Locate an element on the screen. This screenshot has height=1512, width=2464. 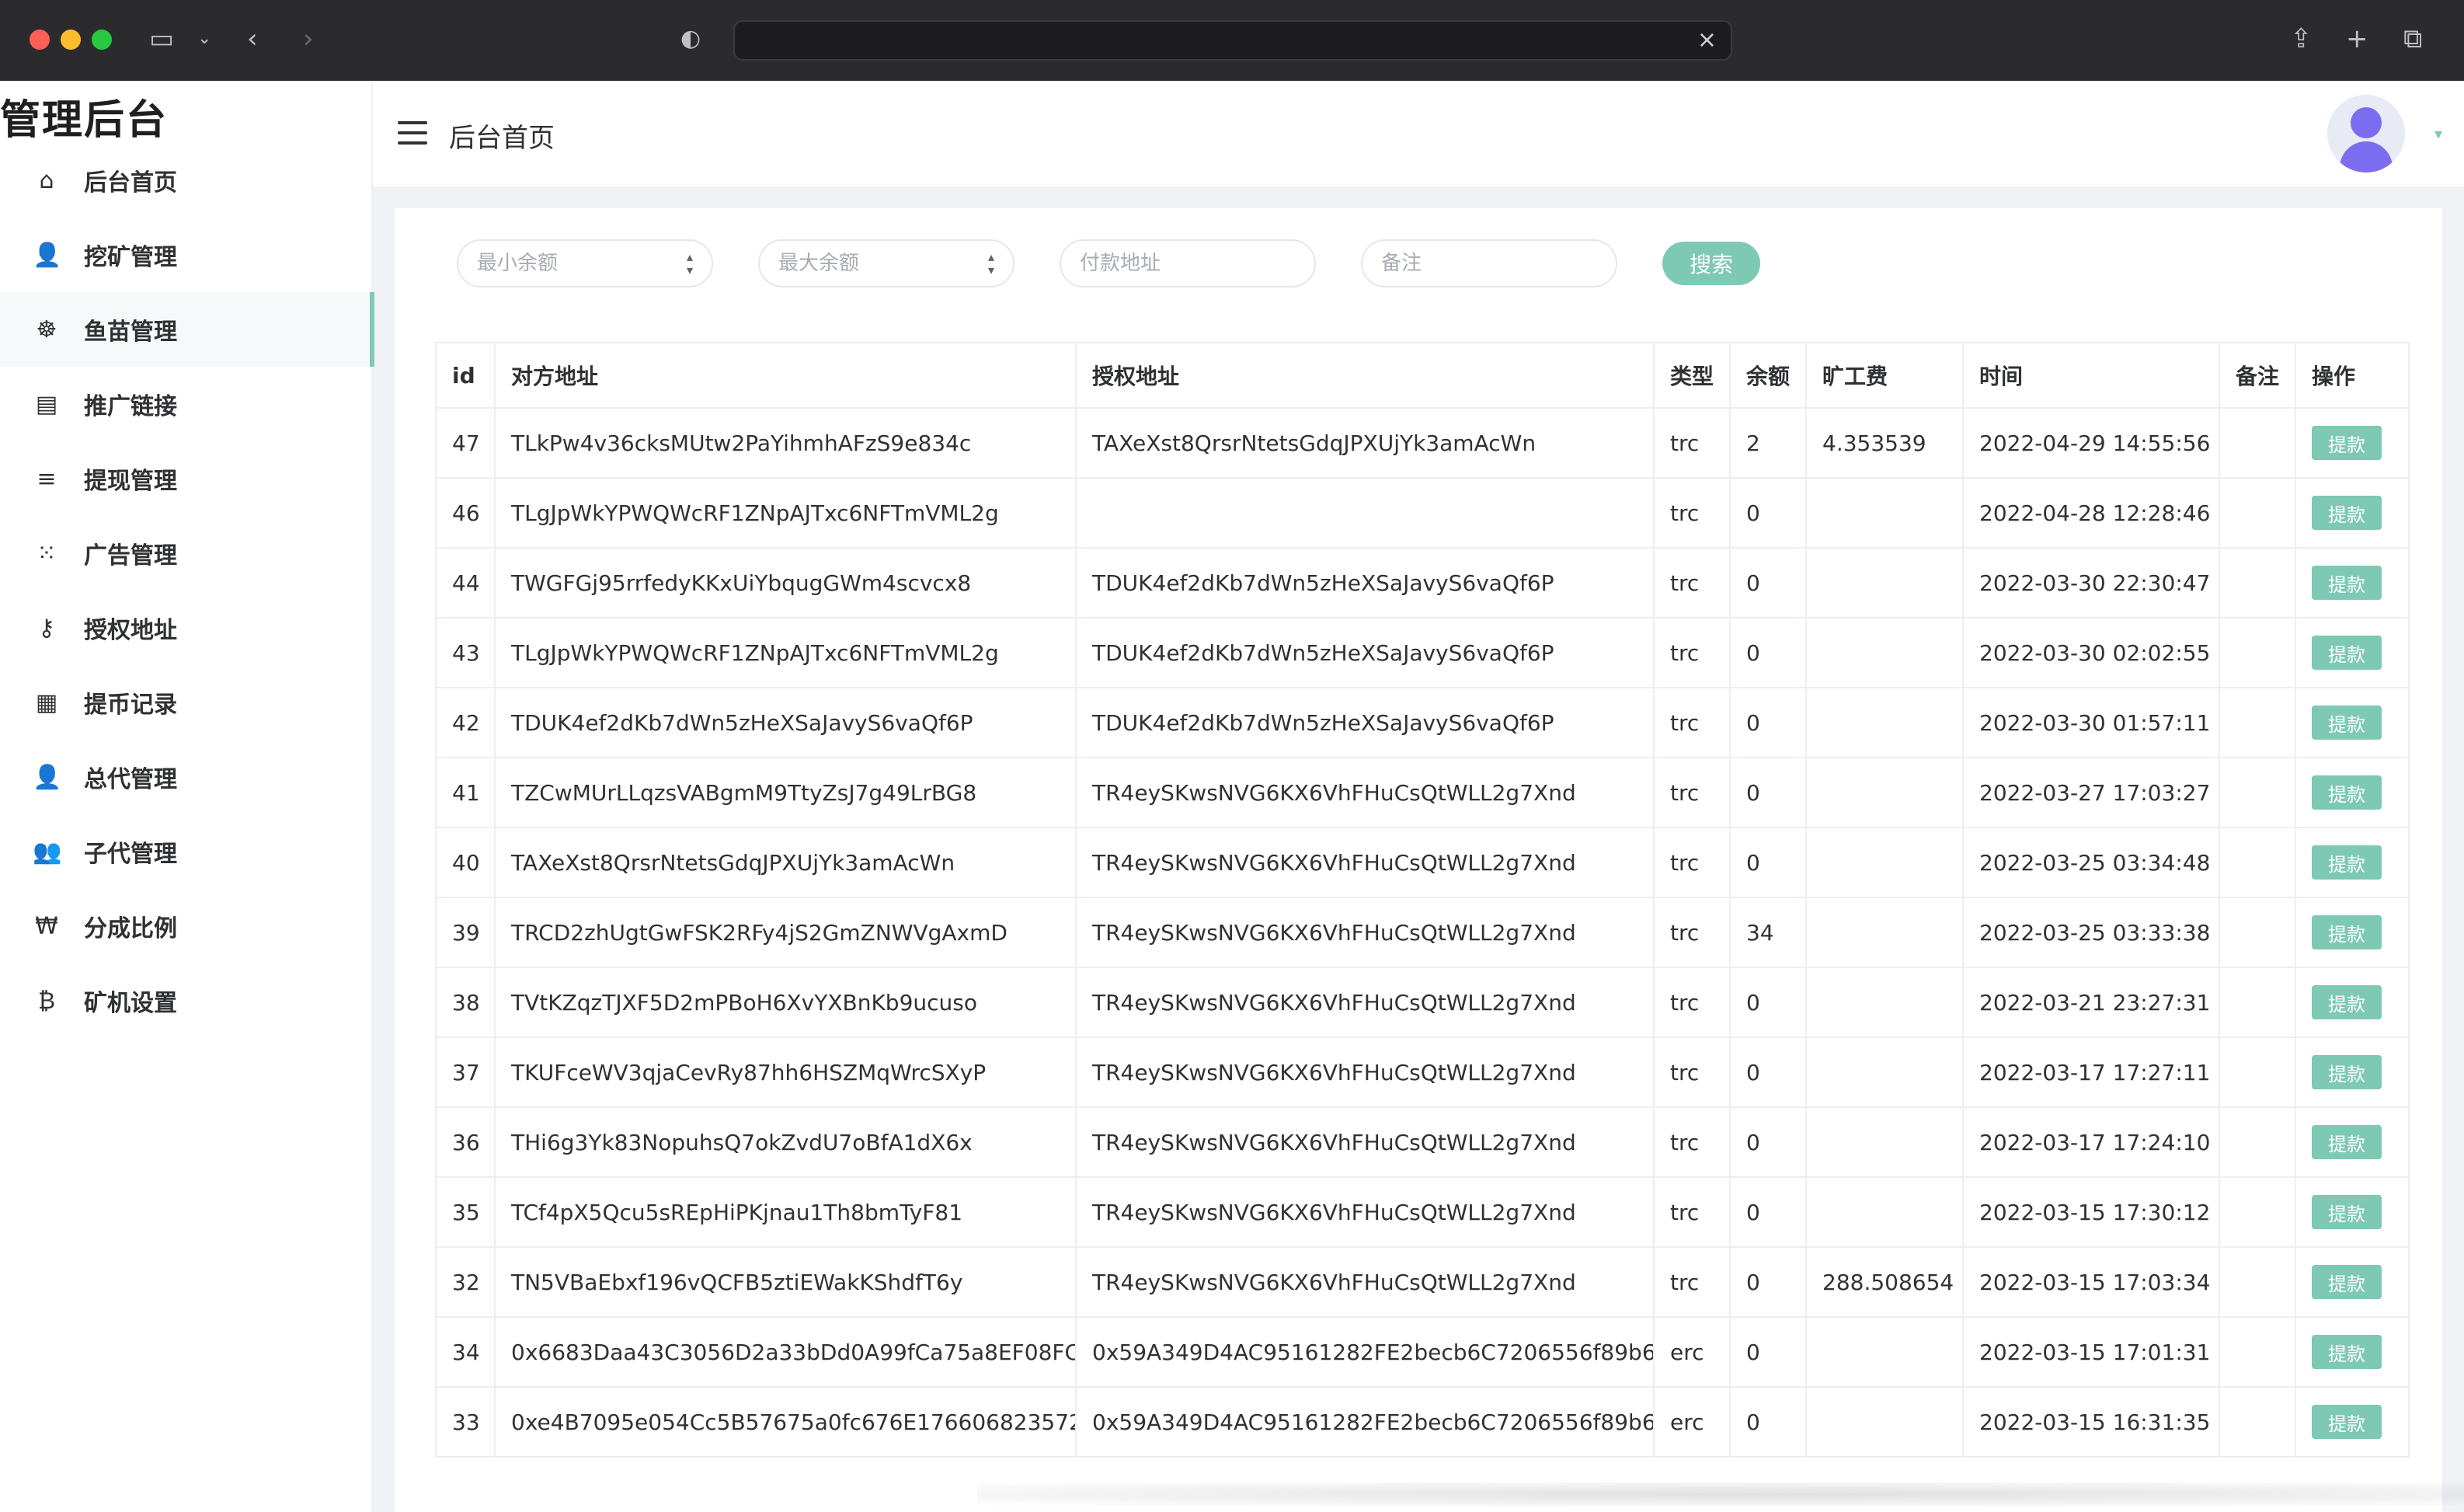
chevron-right-icon: › is located at coordinates (308, 38).